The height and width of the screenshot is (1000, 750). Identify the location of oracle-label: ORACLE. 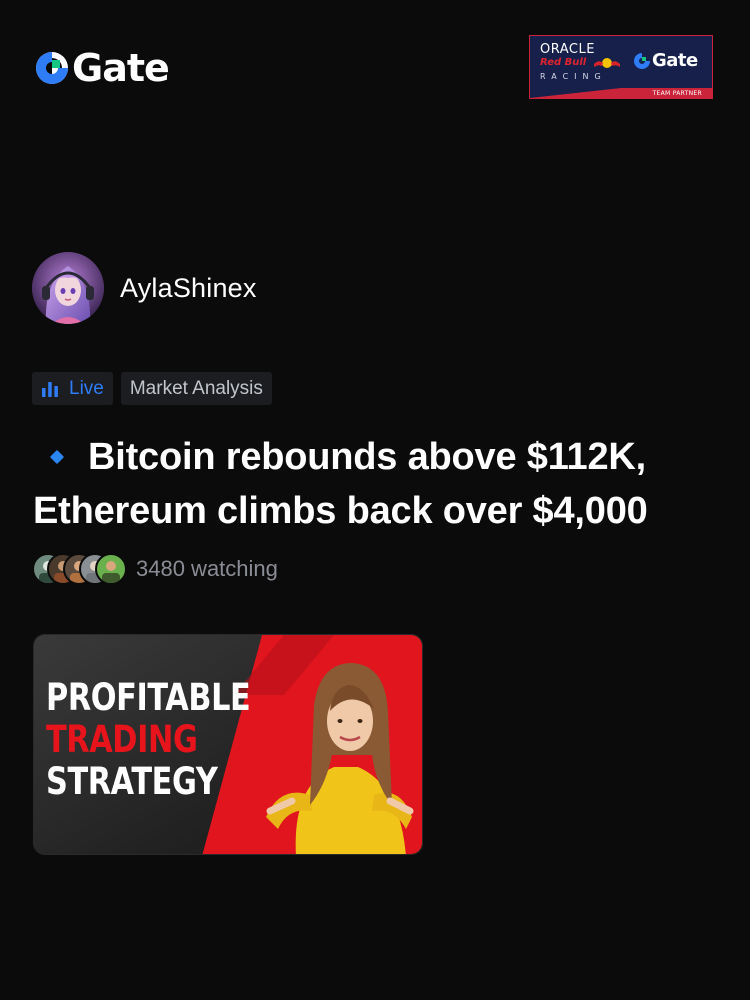
(567, 49).